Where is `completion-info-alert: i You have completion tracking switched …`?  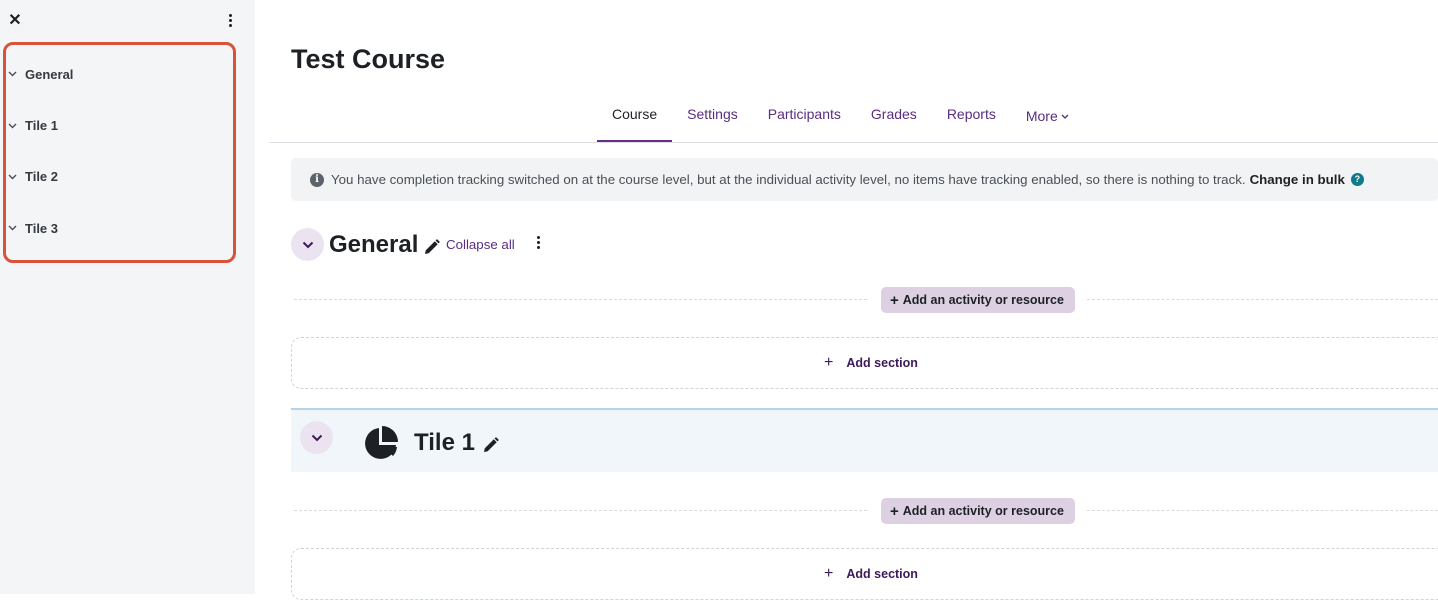 completion-info-alert: i You have completion tracking switched … is located at coordinates (864, 179).